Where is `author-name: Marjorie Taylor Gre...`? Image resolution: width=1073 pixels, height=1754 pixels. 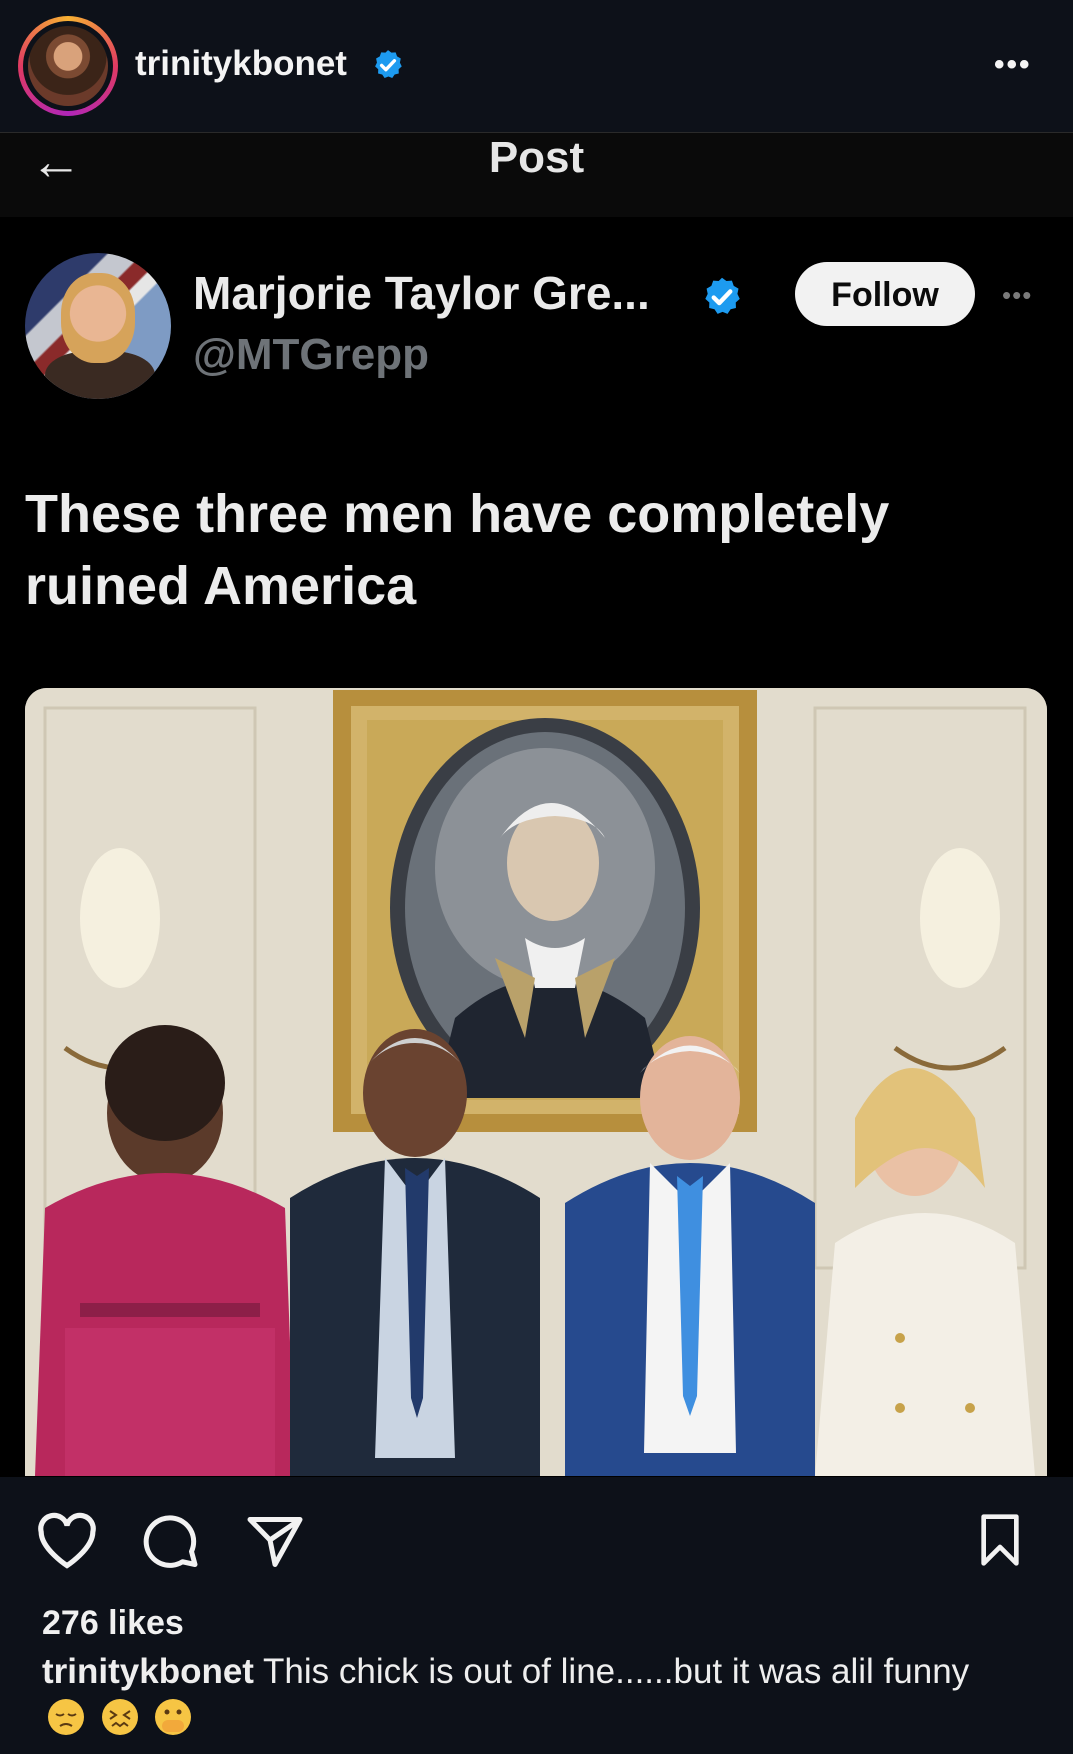 author-name: Marjorie Taylor Gre... is located at coordinates (421, 293).